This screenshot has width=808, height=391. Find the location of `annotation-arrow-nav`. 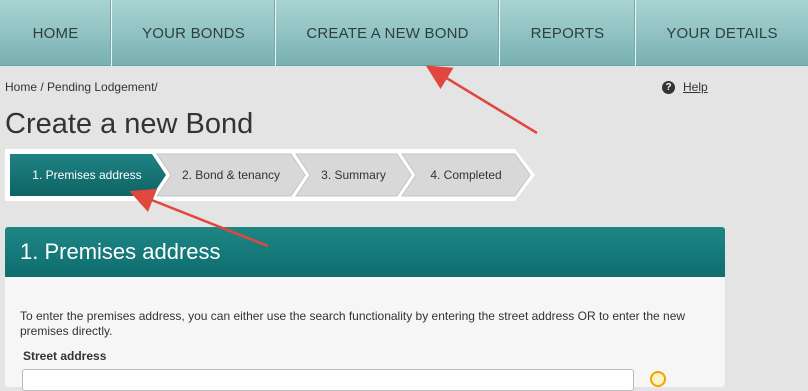

annotation-arrow-nav is located at coordinates (481, 100).